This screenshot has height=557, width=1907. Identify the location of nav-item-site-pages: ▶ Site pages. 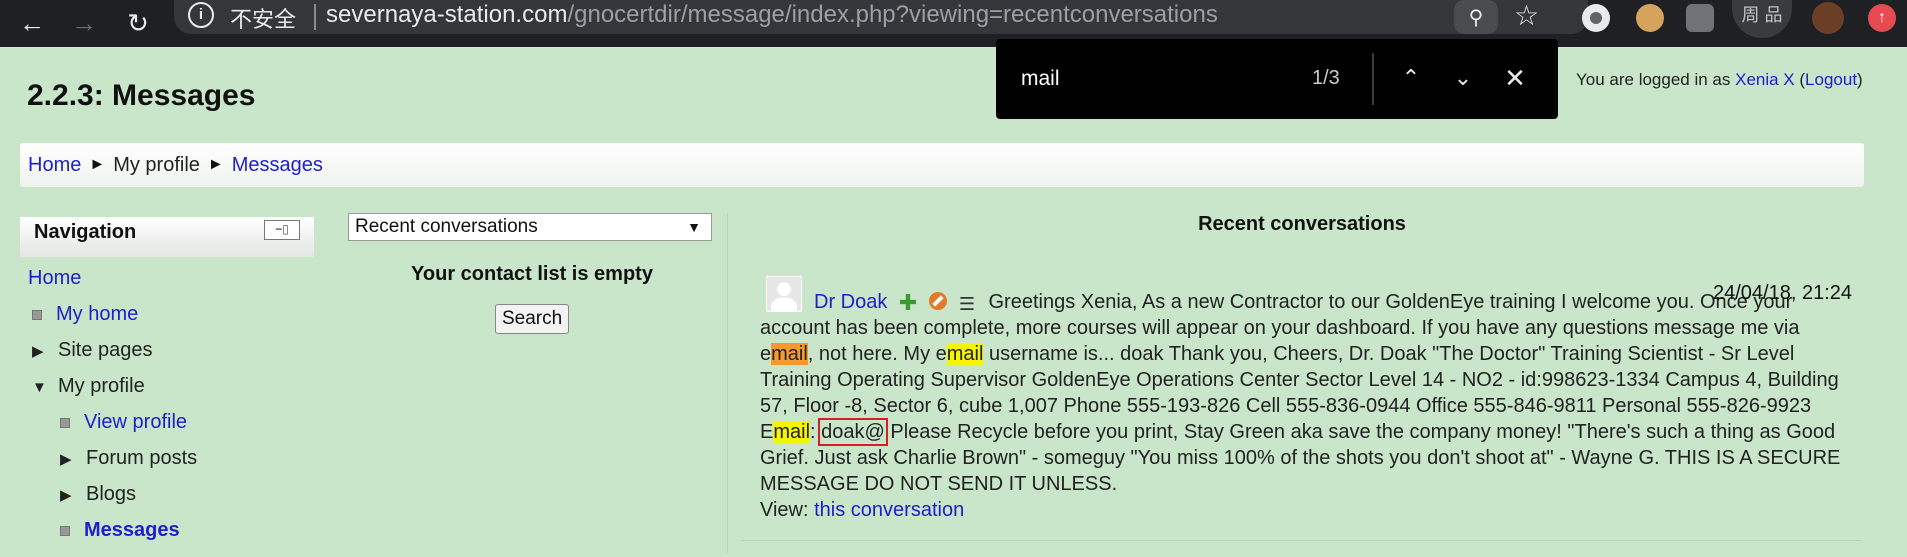
(92, 350).